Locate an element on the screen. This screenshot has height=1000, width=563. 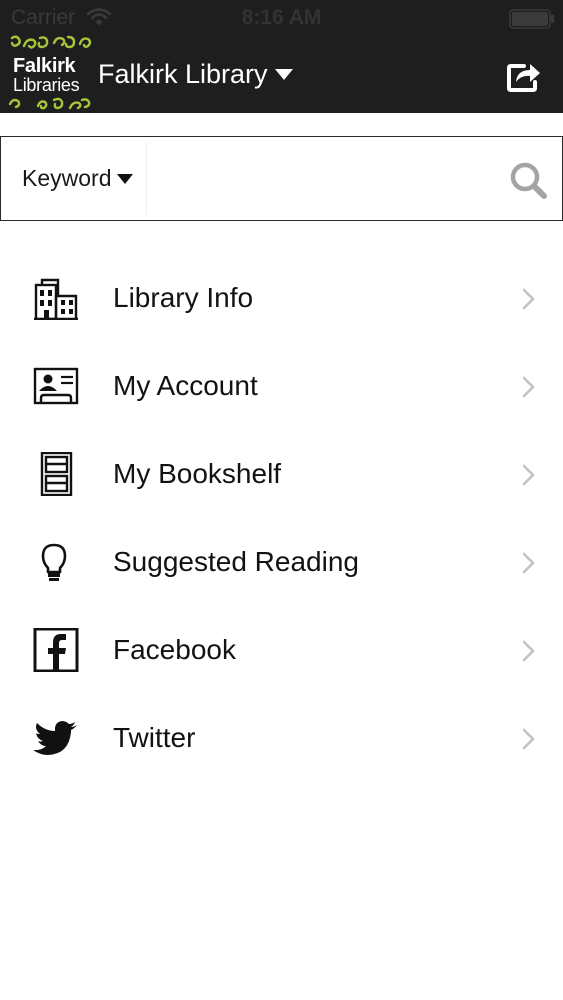
search-divider is located at coordinates (146, 178).